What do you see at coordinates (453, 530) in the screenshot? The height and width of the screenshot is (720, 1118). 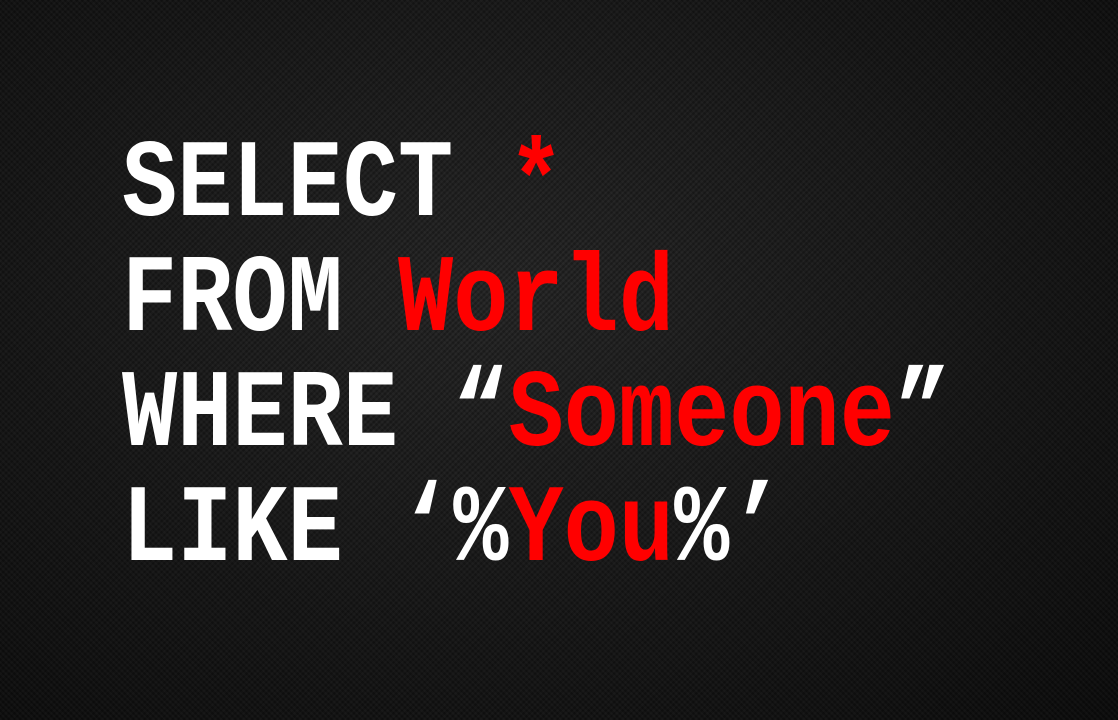 I see `open-pattern: ‘%` at bounding box center [453, 530].